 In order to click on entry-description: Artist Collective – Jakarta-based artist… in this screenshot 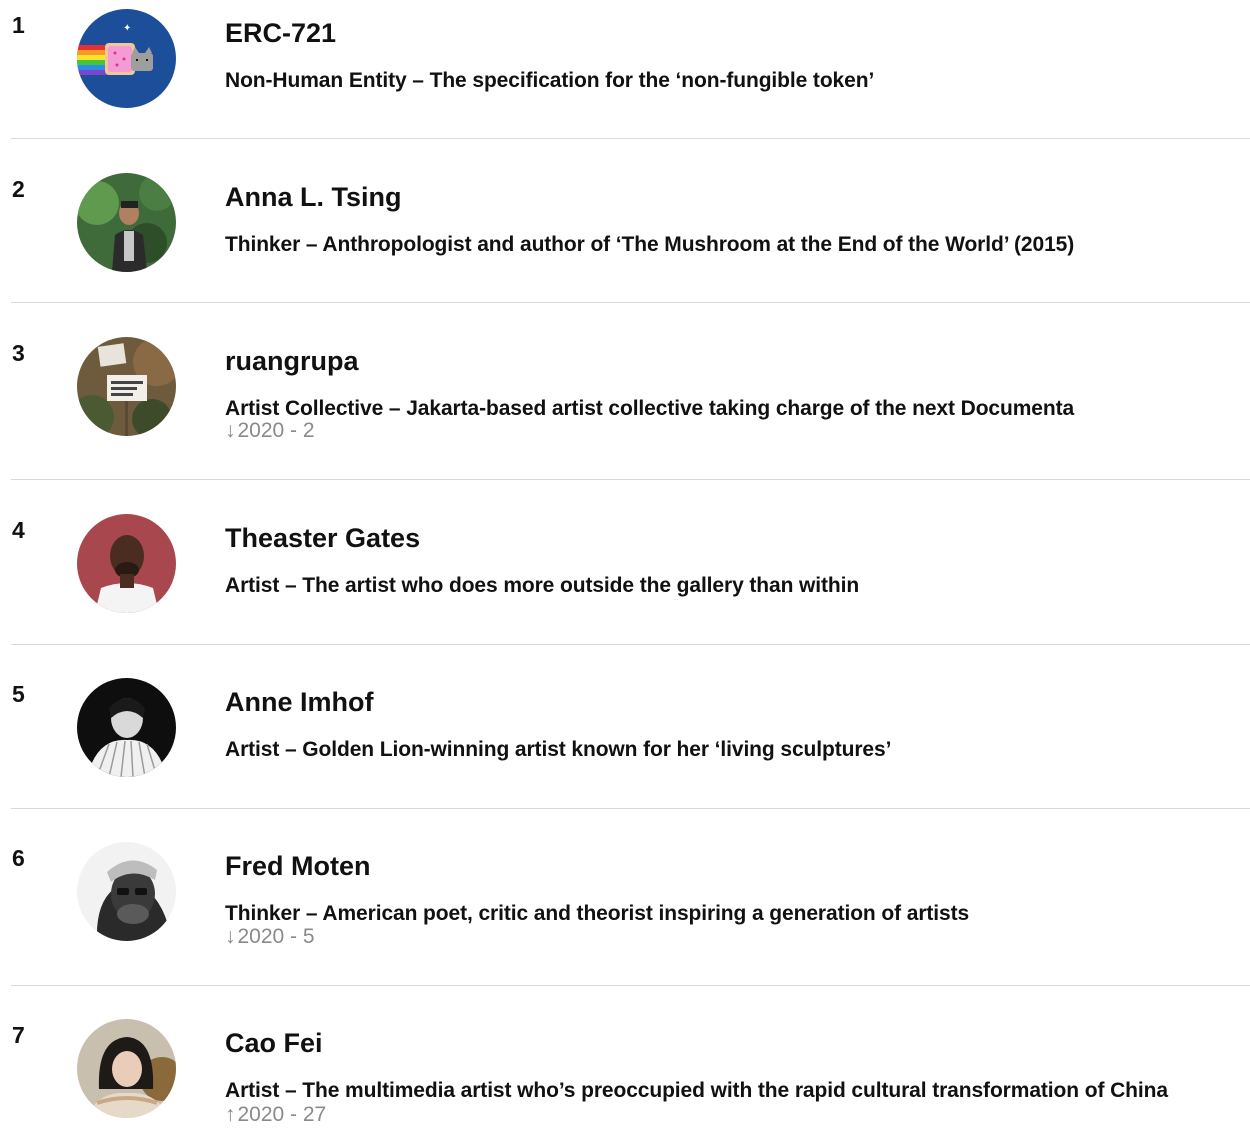, I will do `click(650, 408)`.